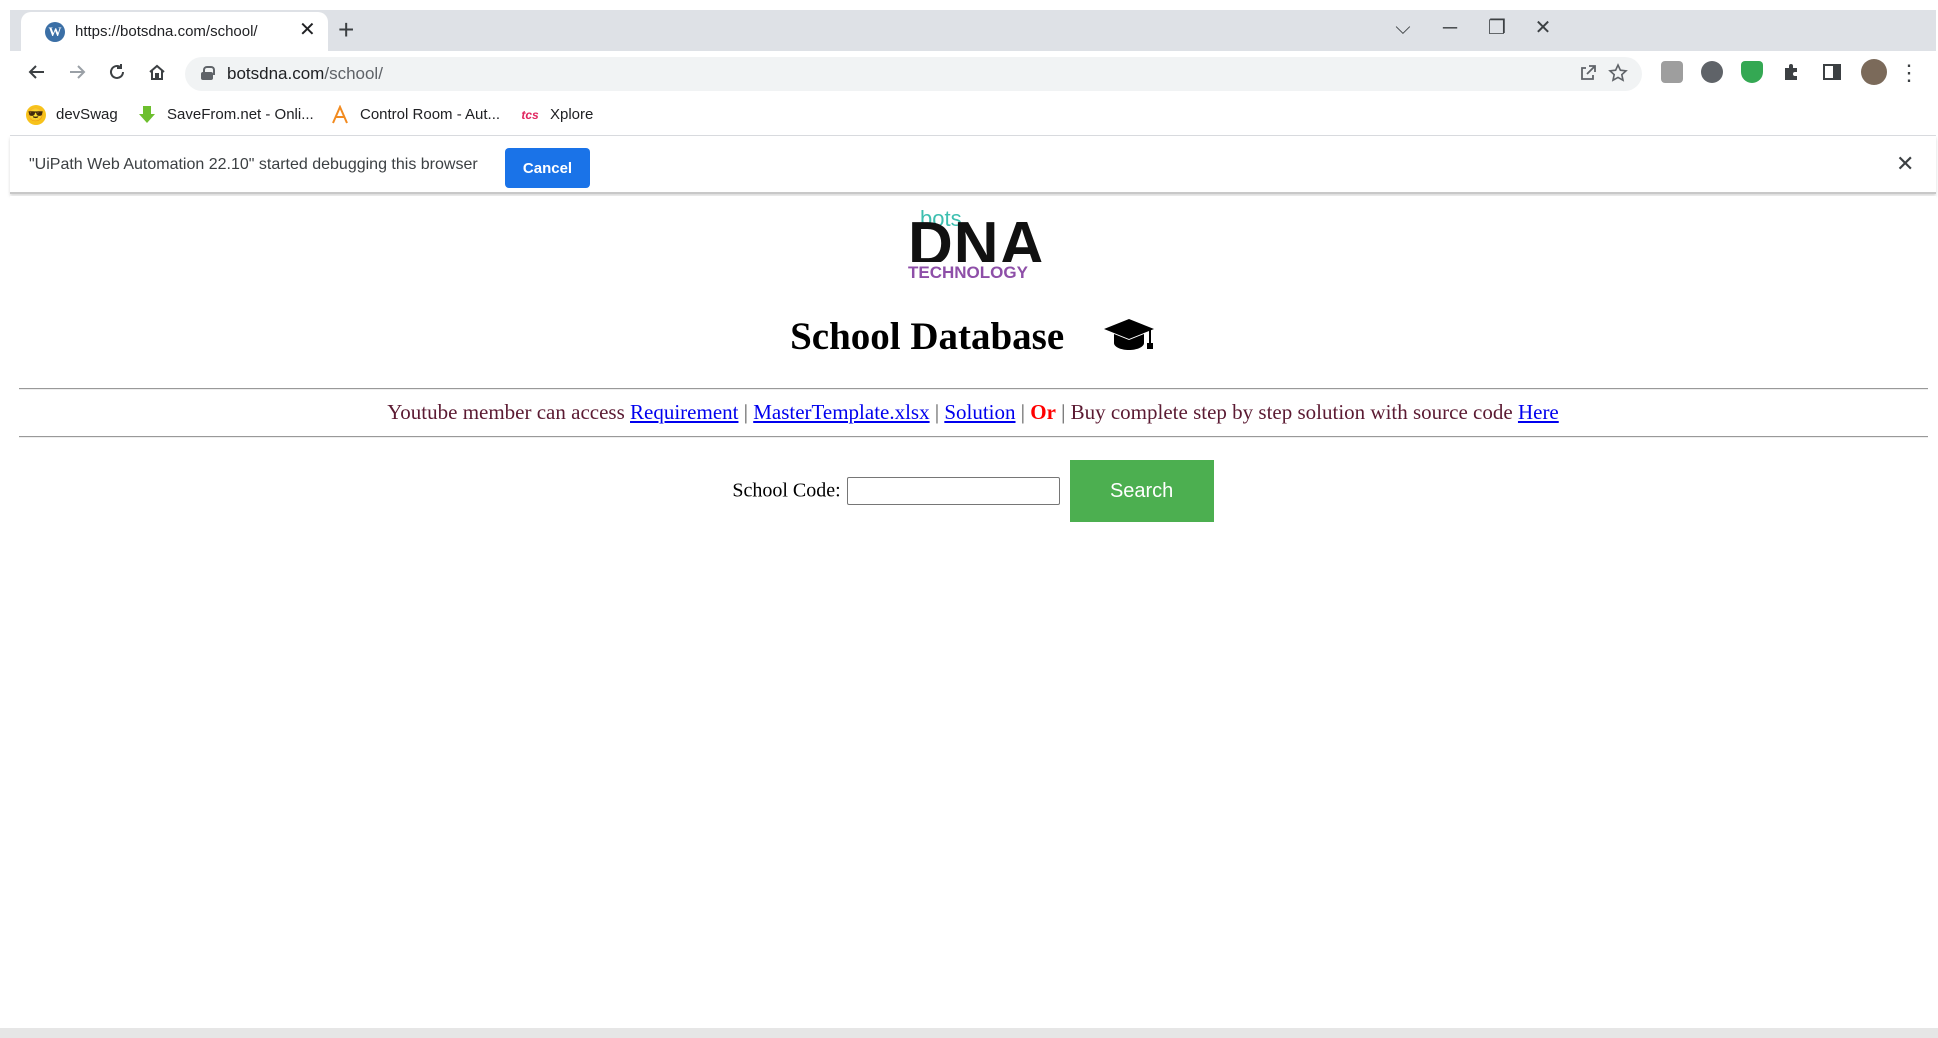 The height and width of the screenshot is (1038, 1938). What do you see at coordinates (1129, 340) in the screenshot?
I see `graduation-cap-icon` at bounding box center [1129, 340].